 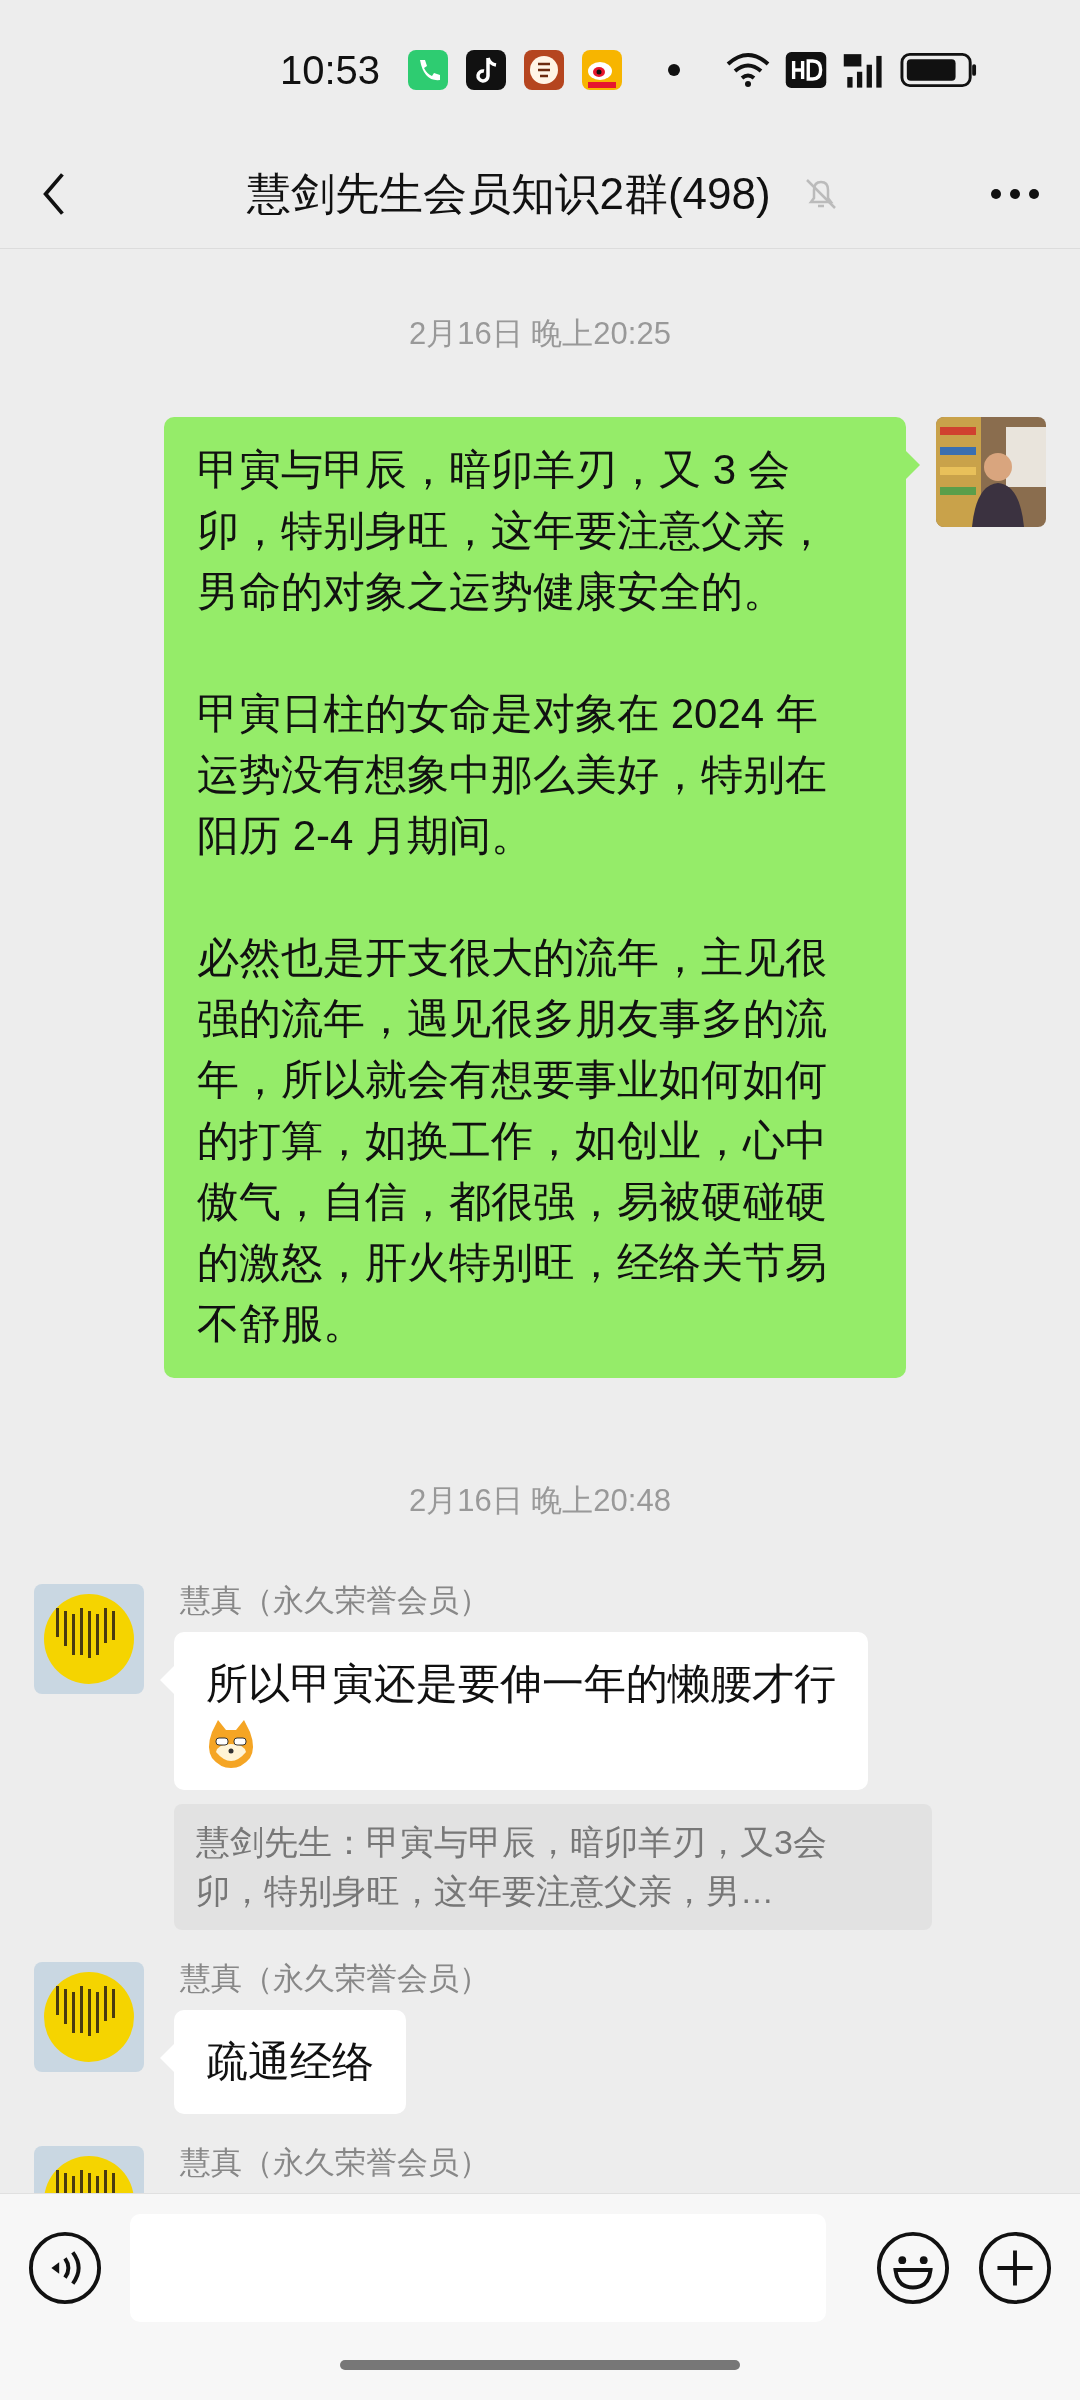 I want to click on more-icon, so click(x=1015, y=194).